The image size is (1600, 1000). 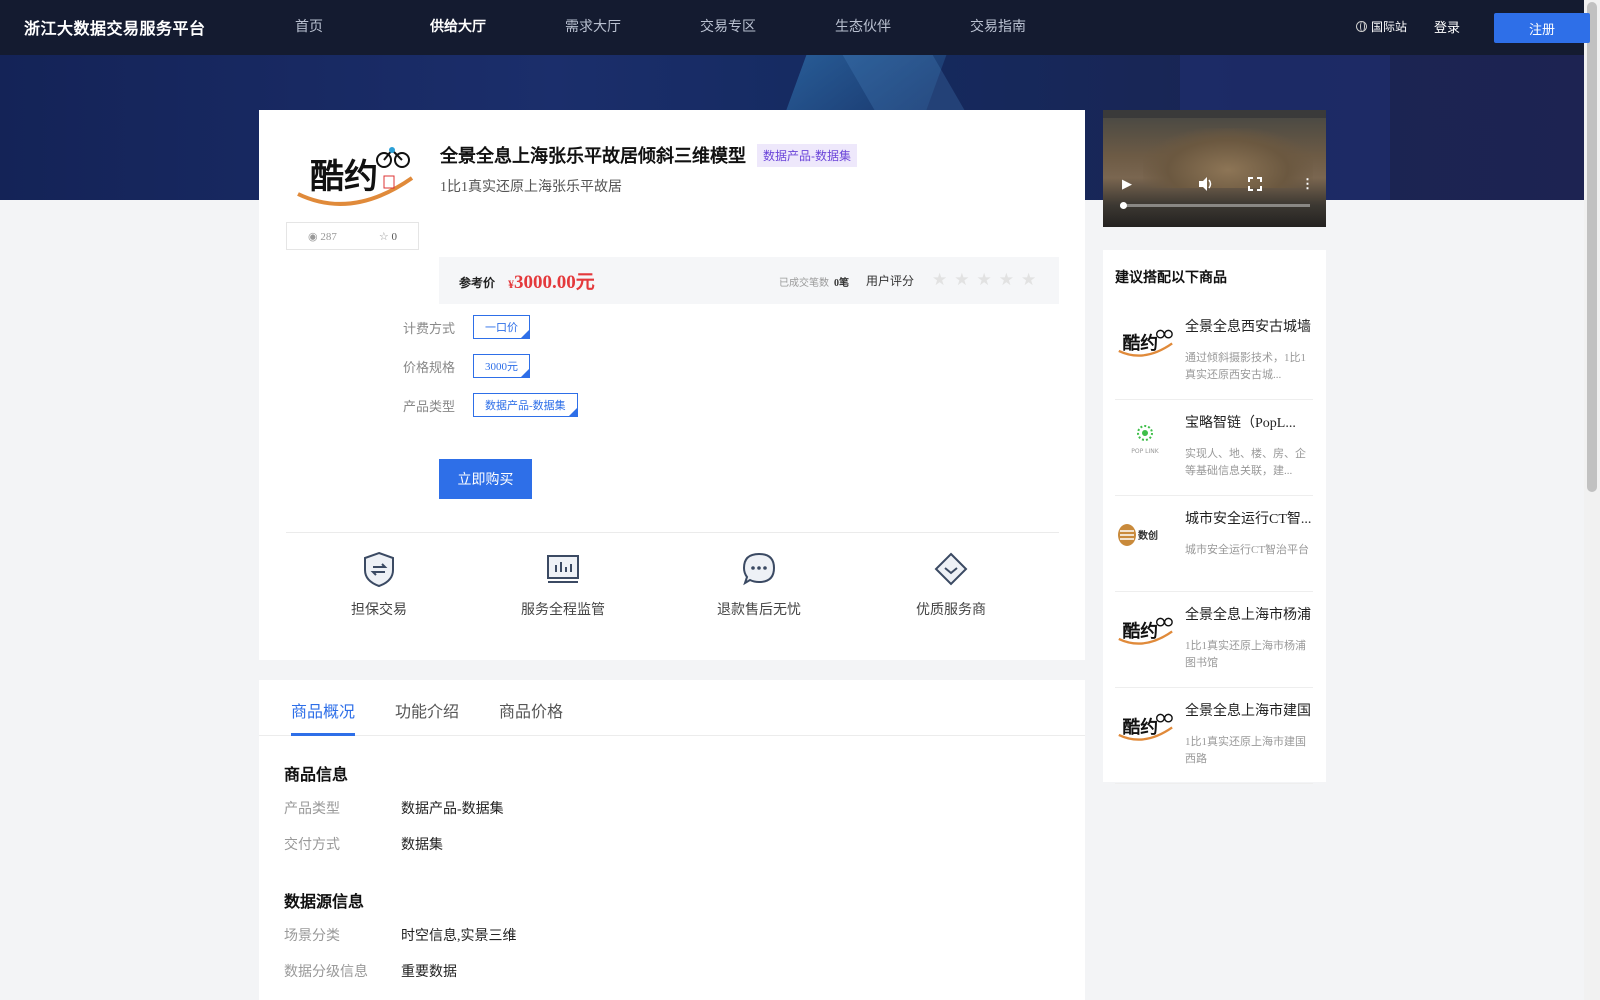 I want to click on svg-text: 数创, so click(x=1148, y=535).